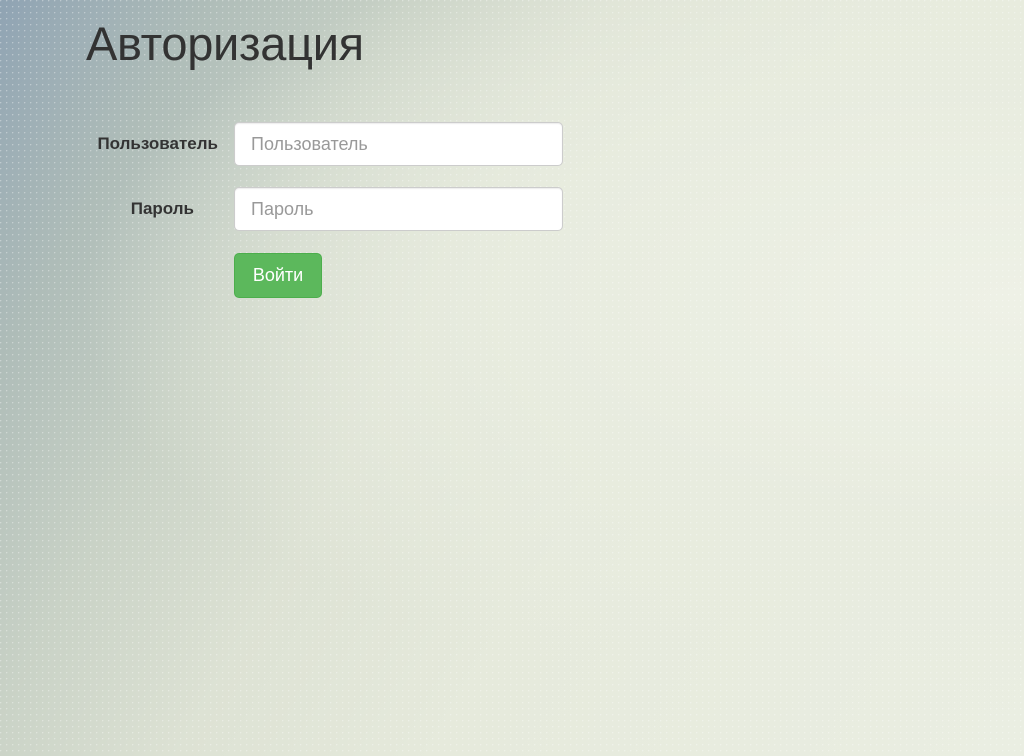 The width and height of the screenshot is (1024, 756). I want to click on username-input, so click(398, 144).